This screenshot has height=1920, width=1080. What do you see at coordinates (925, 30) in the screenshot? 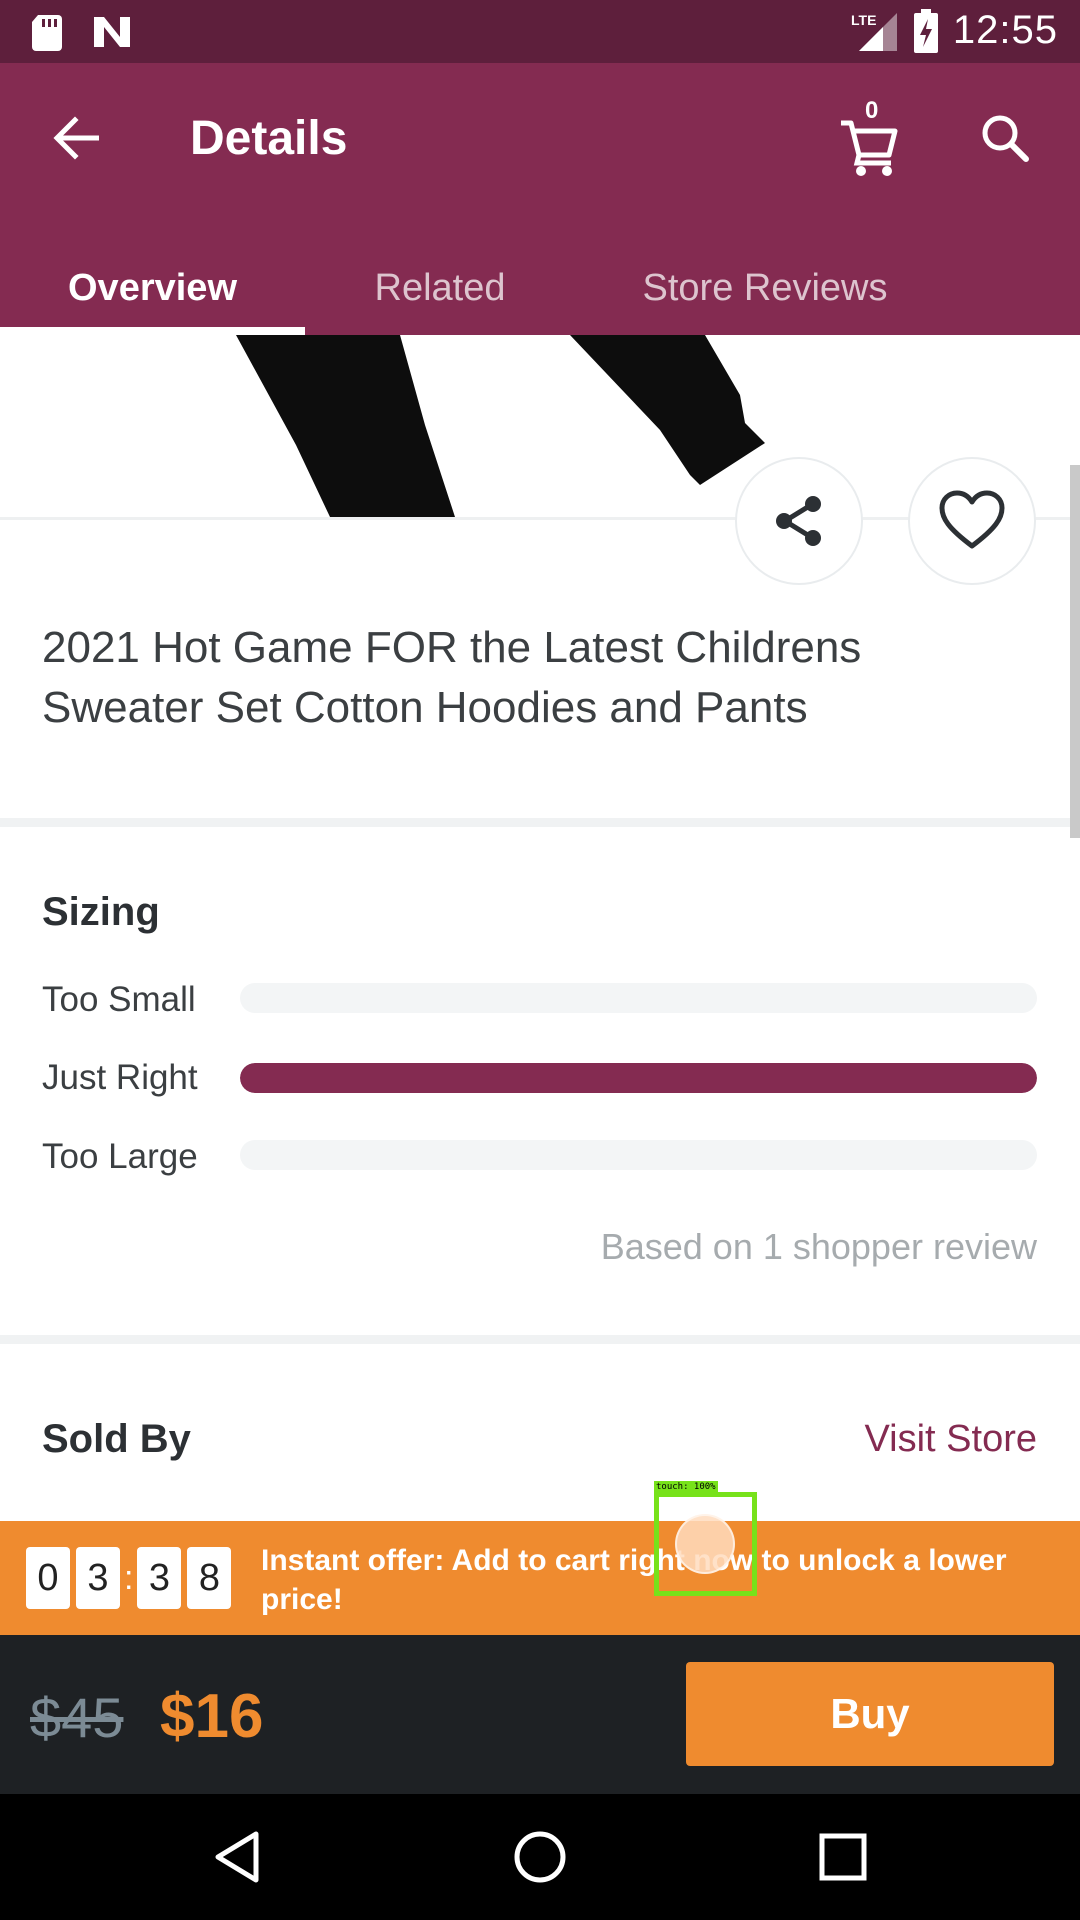
I see `battery-charging-icon` at bounding box center [925, 30].